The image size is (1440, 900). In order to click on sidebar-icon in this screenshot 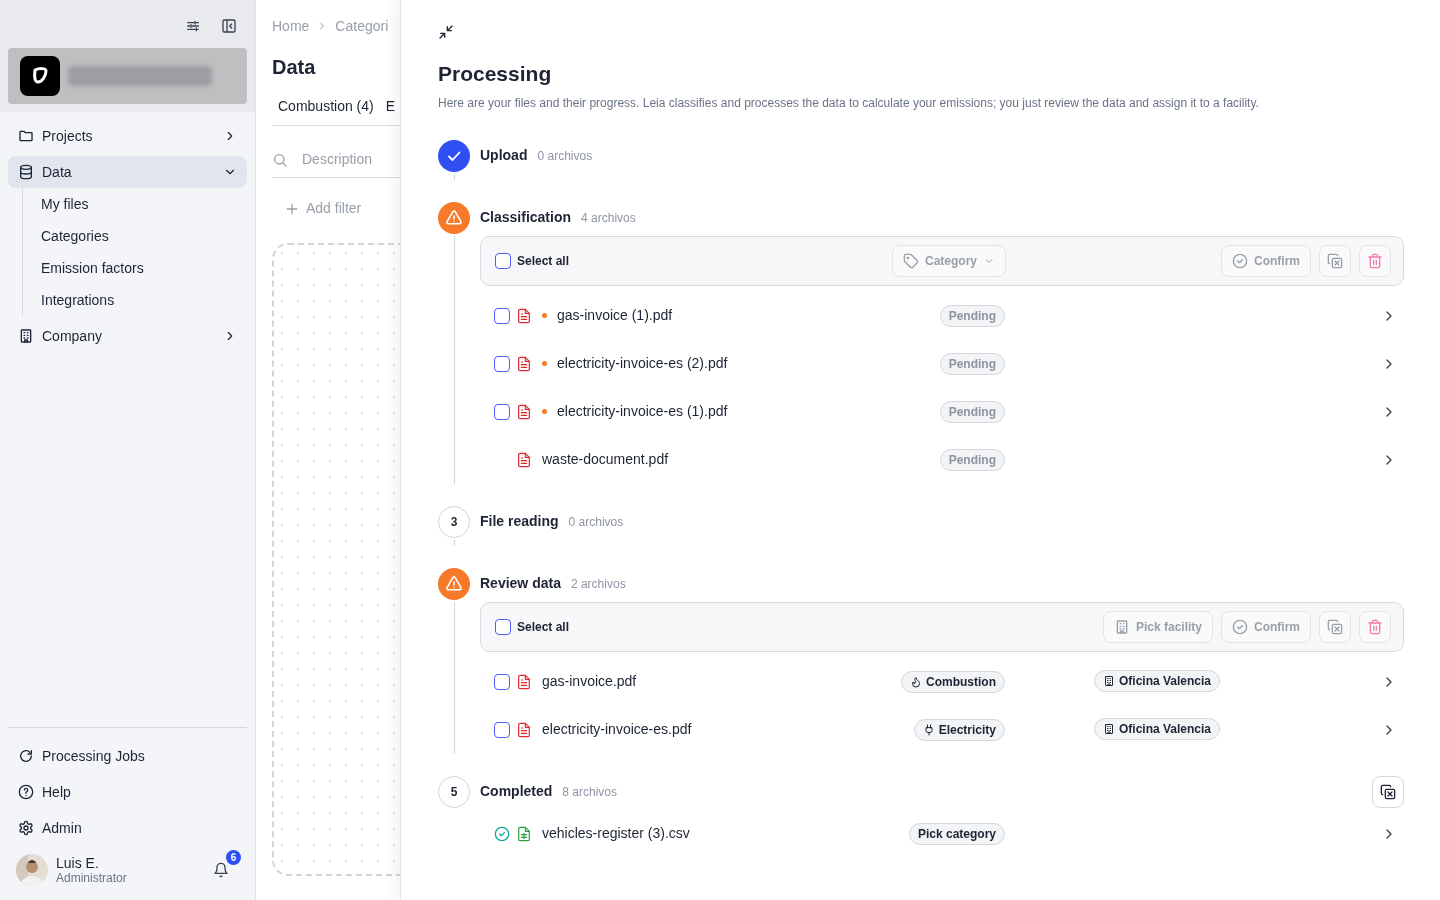, I will do `click(229, 26)`.